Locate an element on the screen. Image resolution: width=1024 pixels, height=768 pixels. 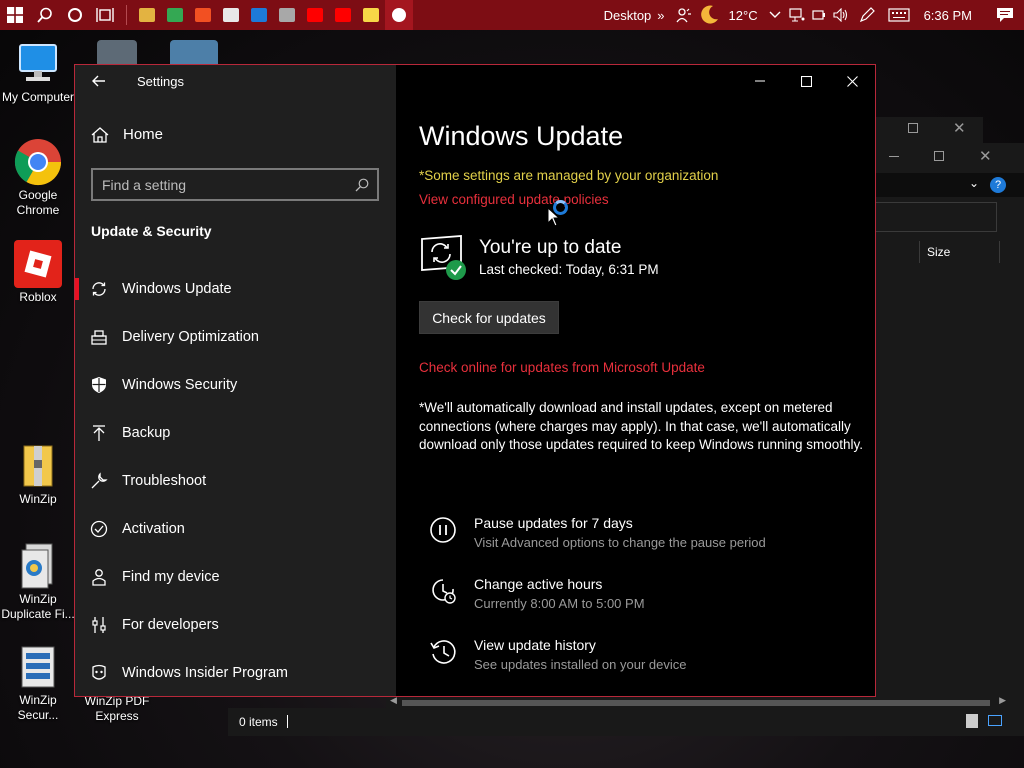
nav-item-for-developers: For developers is located at coordinates (235, 625).